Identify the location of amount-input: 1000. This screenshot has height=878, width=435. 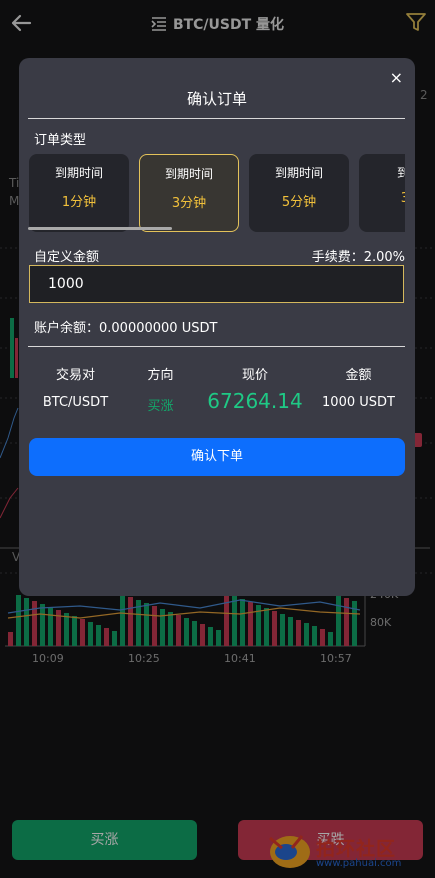
(216, 284).